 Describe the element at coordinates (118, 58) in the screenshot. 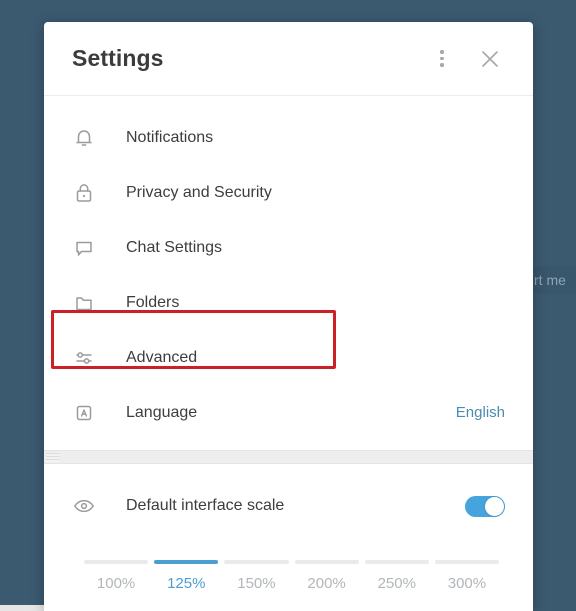

I see `page-title: Settings` at that location.